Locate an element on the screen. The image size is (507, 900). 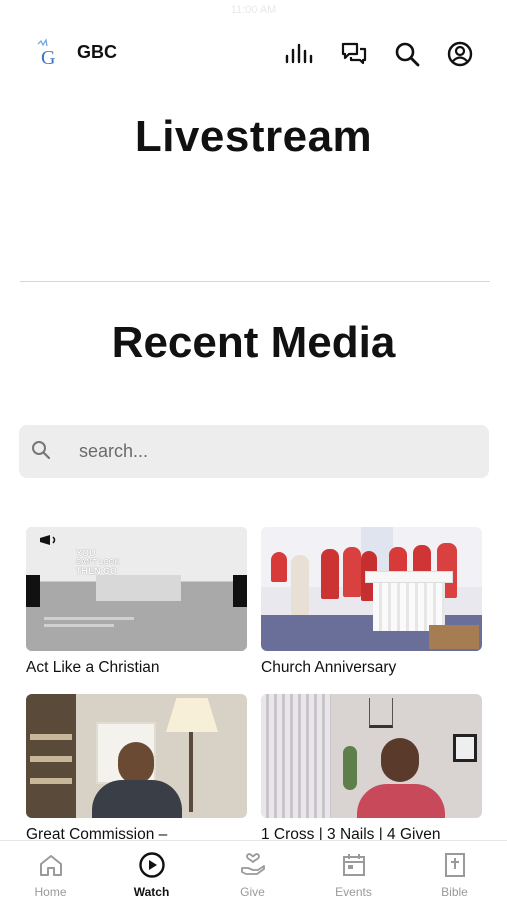
brand-name: GBC is located at coordinates (97, 52).